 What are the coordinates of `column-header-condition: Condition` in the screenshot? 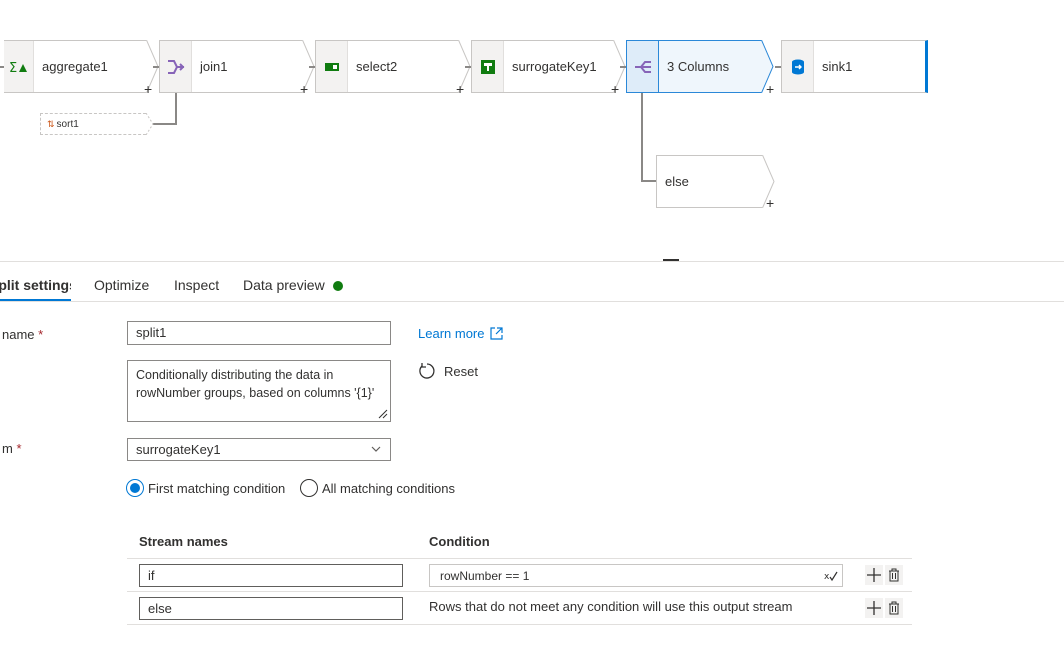 It's located at (459, 541).